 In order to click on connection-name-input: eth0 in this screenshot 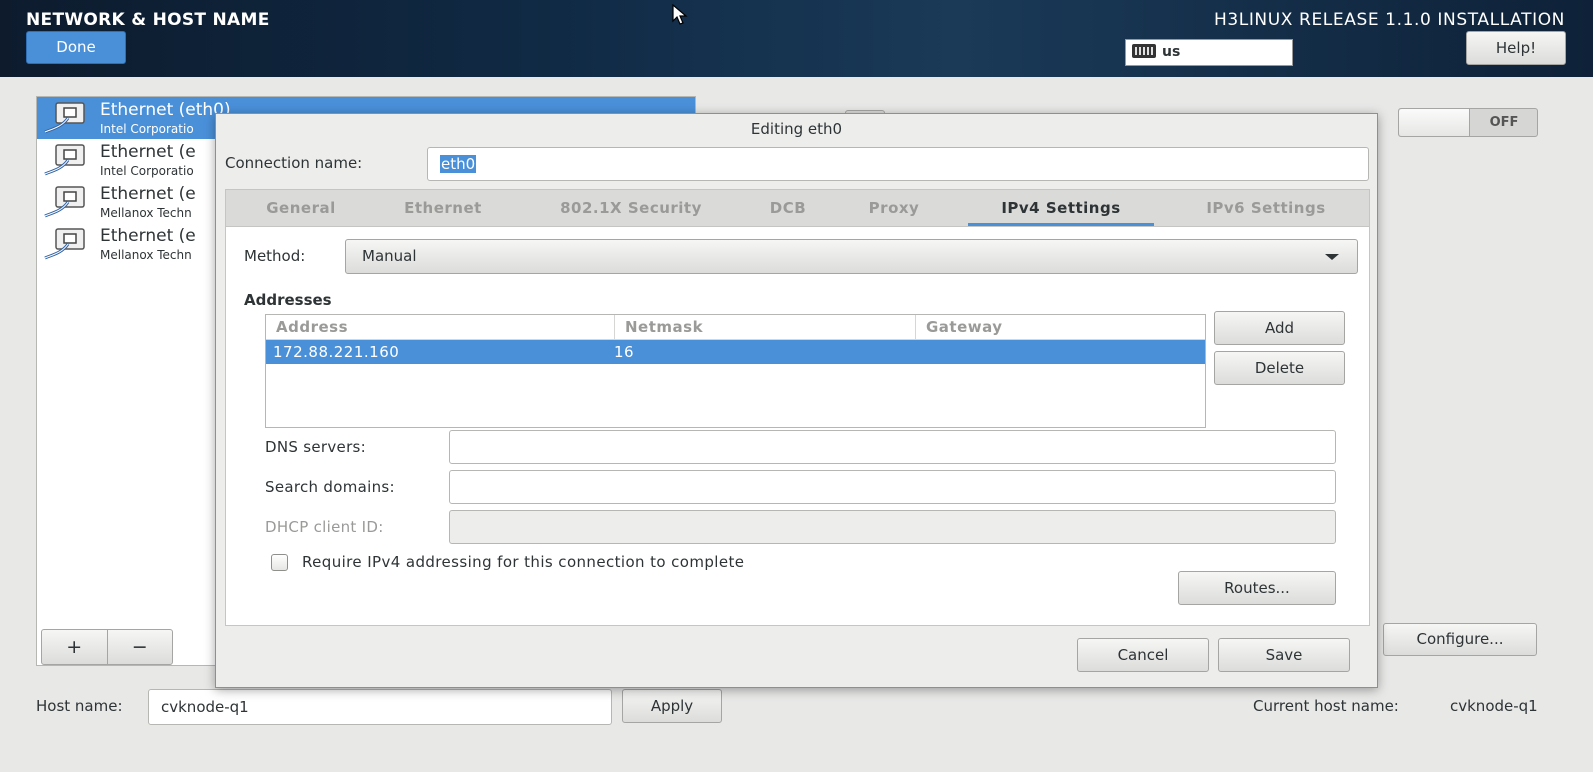, I will do `click(898, 164)`.